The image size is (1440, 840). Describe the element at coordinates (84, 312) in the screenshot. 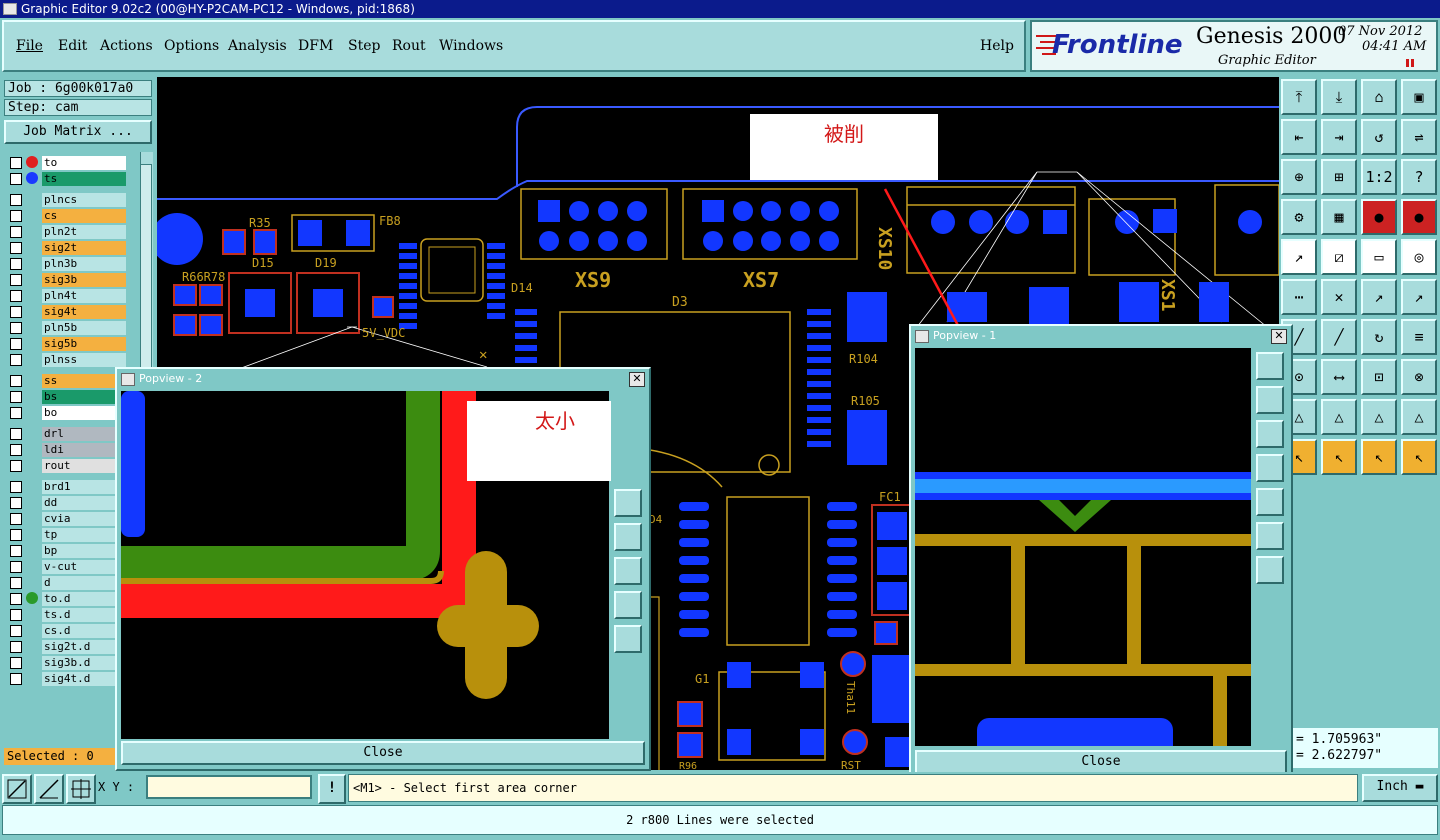

I see `layer-name: sig4t` at that location.